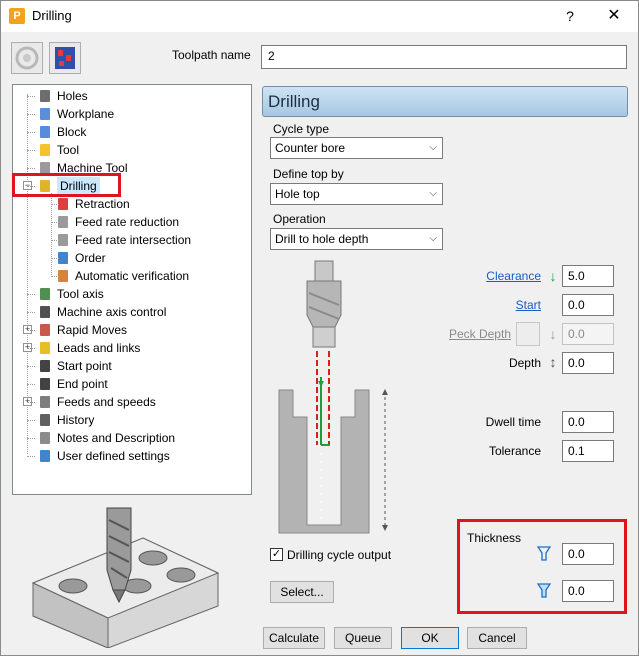  Describe the element at coordinates (319, 16) in the screenshot. I see `title-bar: P Drilling ? ✕` at that location.